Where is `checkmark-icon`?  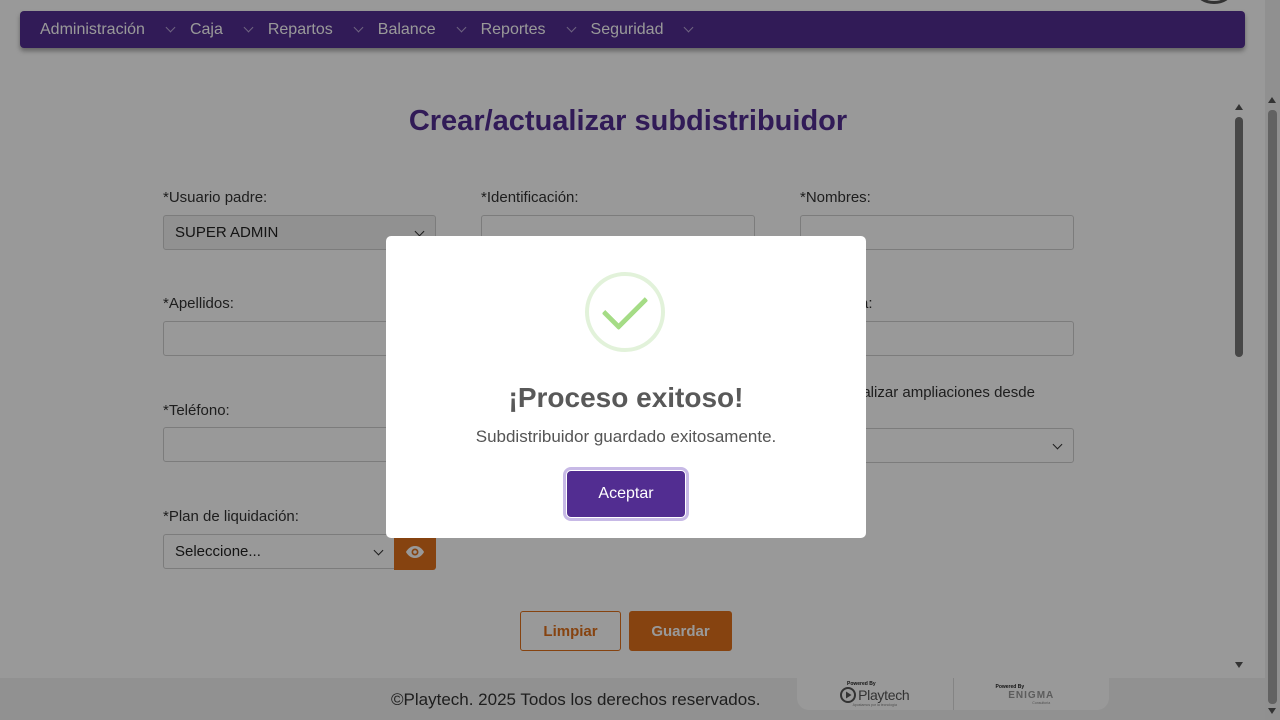 checkmark-icon is located at coordinates (625, 307).